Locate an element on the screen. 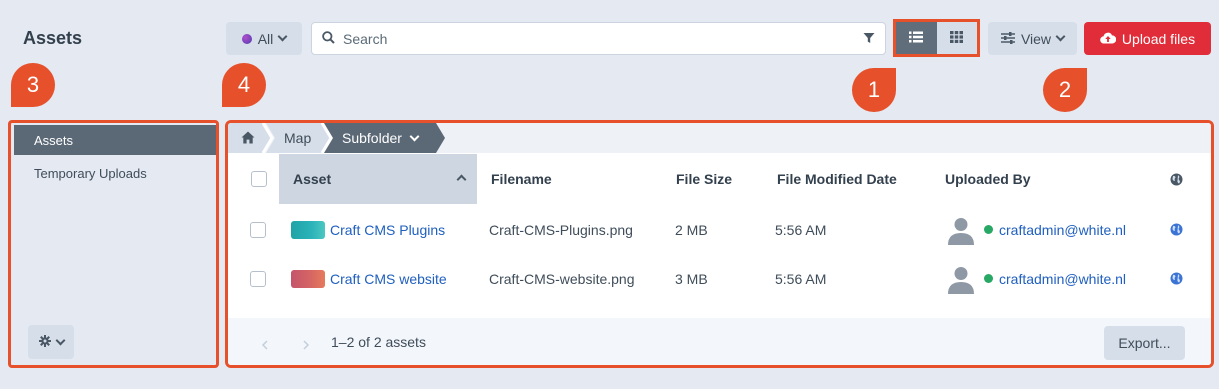  column-label: File Size is located at coordinates (704, 179).